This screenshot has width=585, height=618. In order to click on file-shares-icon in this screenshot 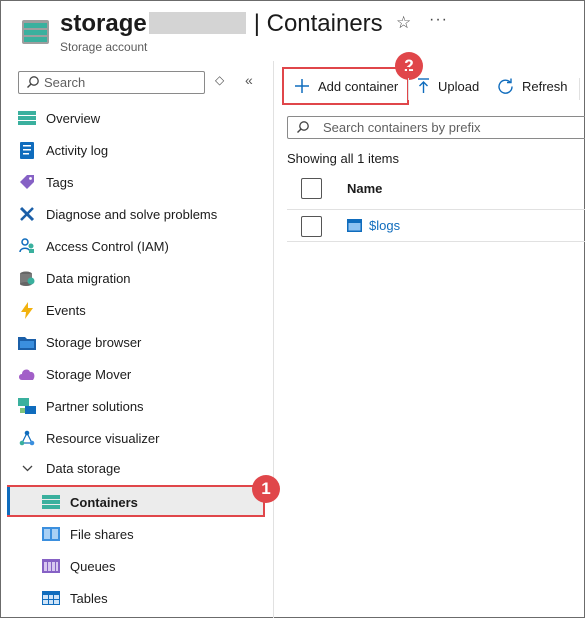, I will do `click(51, 534)`.